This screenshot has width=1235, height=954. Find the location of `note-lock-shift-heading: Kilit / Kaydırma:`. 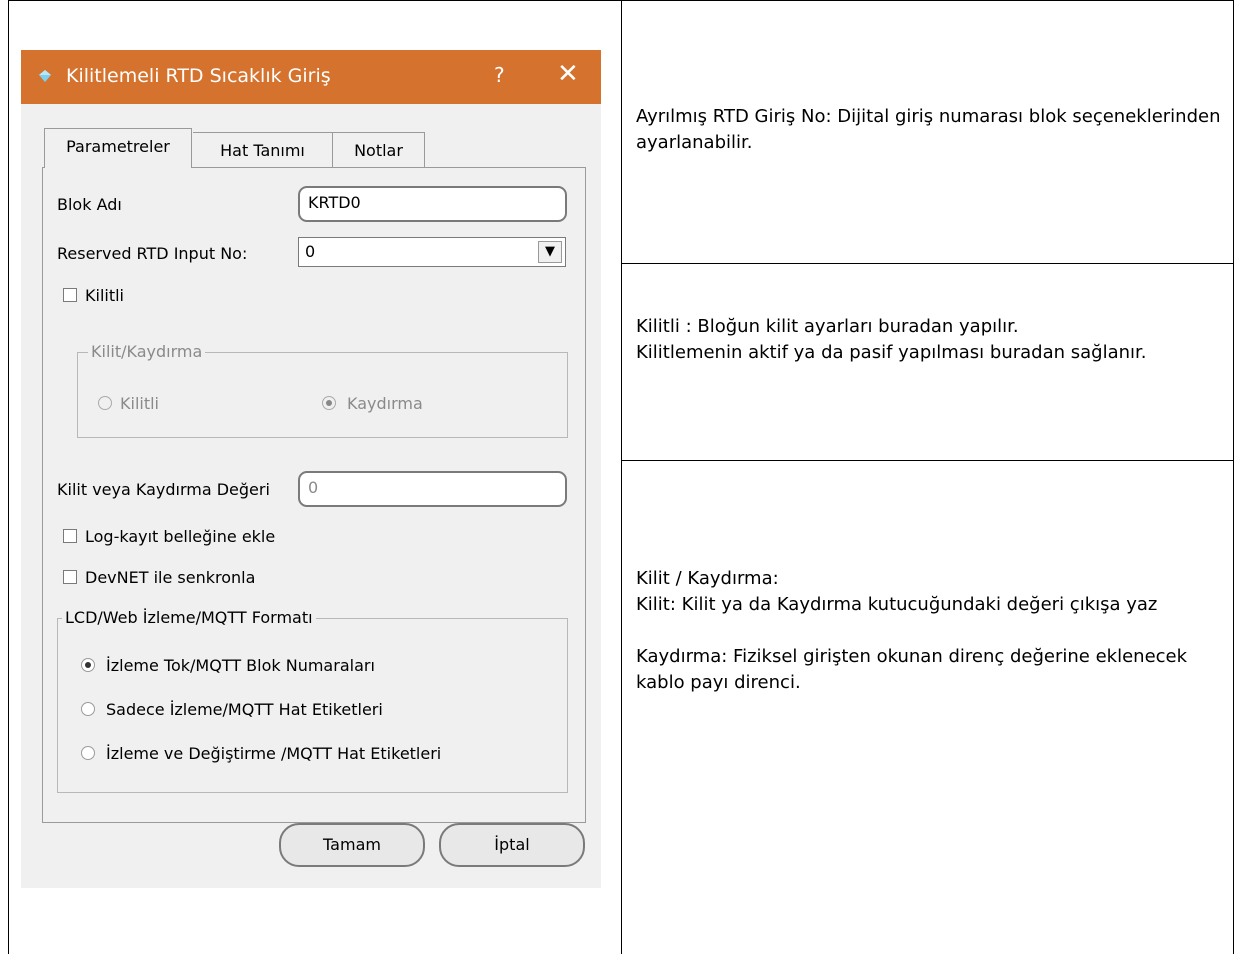

note-lock-shift-heading: Kilit / Kaydırma: is located at coordinates (707, 578).